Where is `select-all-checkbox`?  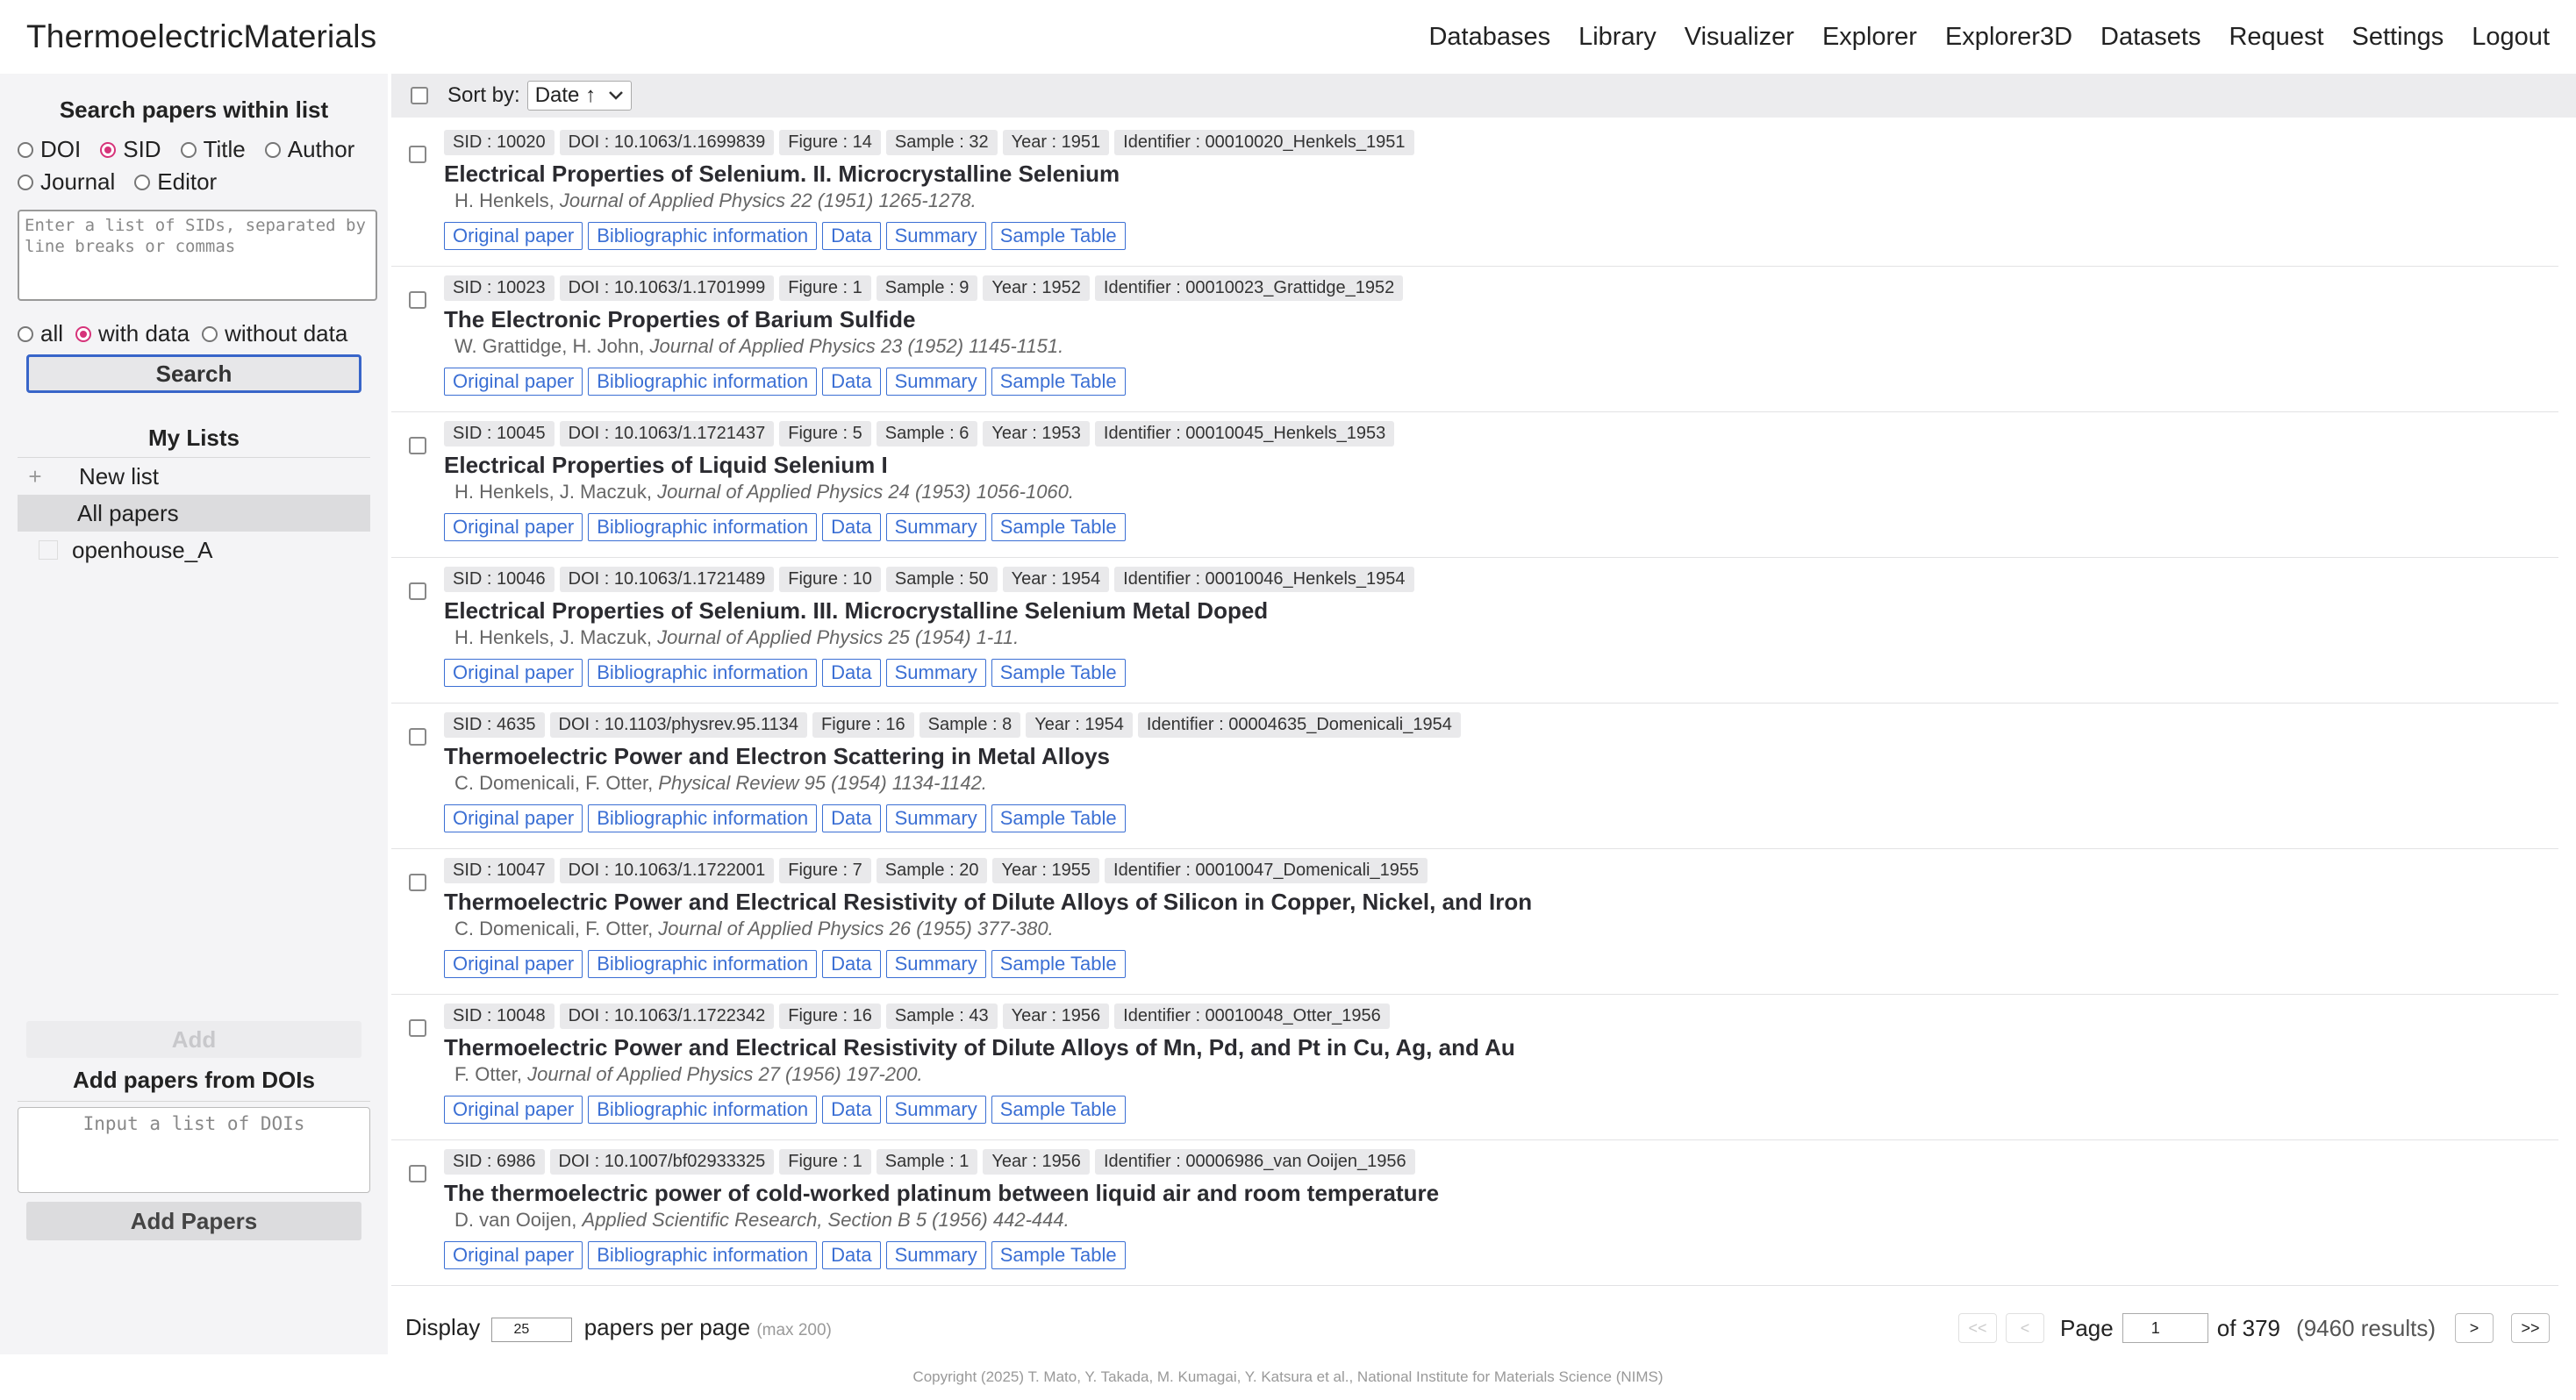
select-all-checkbox is located at coordinates (419, 95).